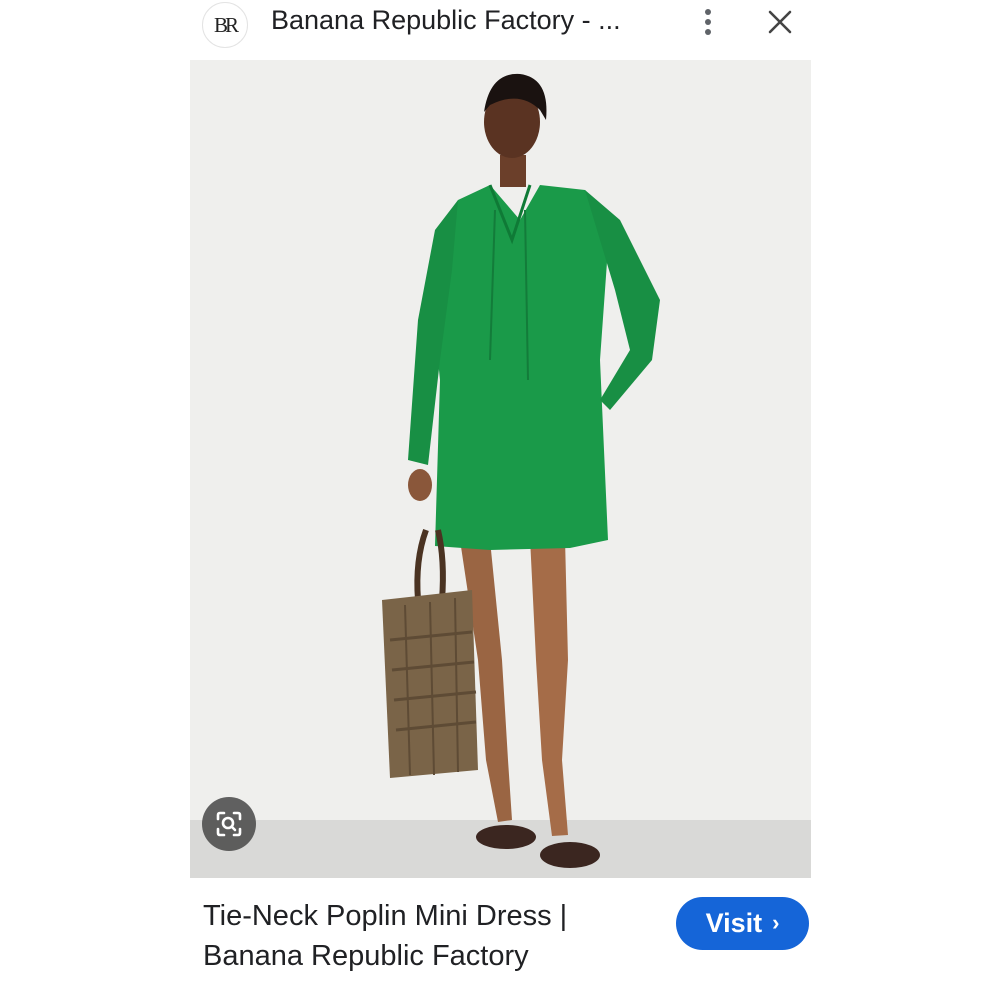  I want to click on more-vertical-icon, so click(708, 22).